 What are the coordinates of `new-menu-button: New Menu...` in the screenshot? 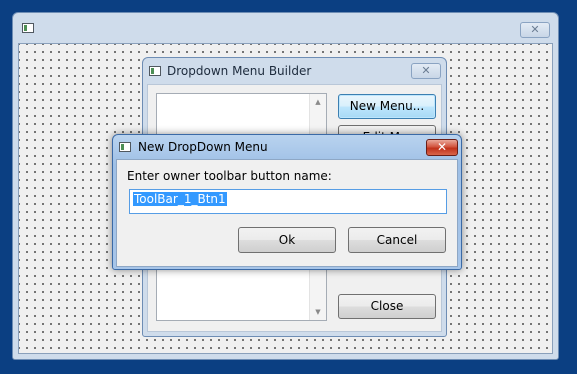 It's located at (387, 106).